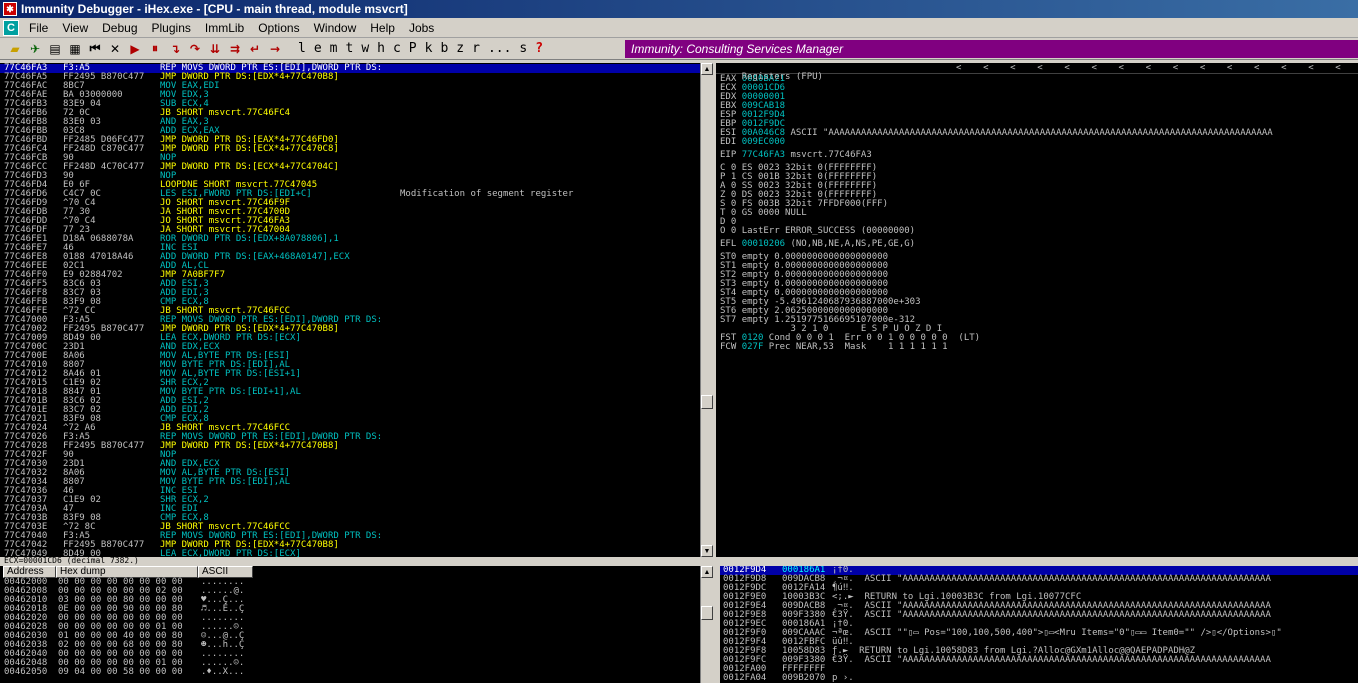 The image size is (1358, 683). Describe the element at coordinates (350, 212) in the screenshot. I see `disasm-row: 77C46FDB 77 30 JA SHORT msvcrt.77C4700D` at that location.